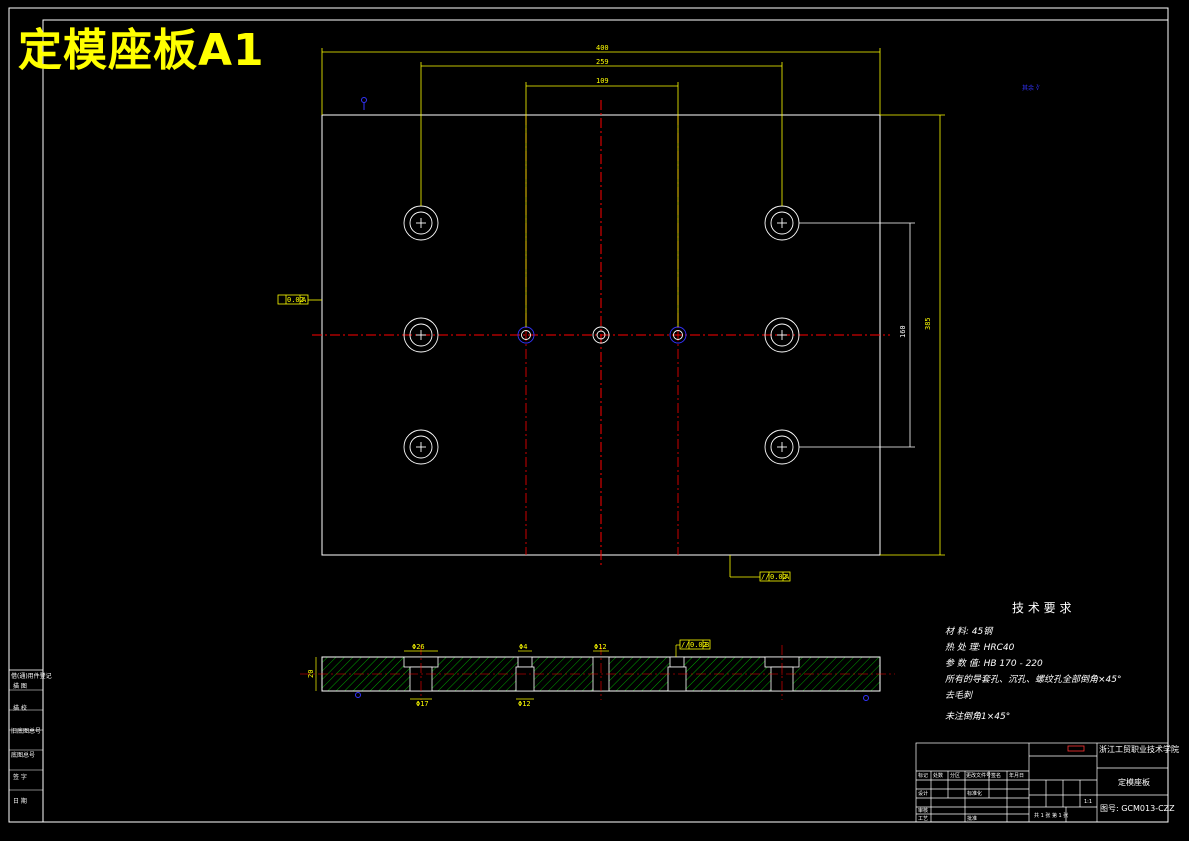 The width and height of the screenshot is (1189, 841). Describe the element at coordinates (707, 645) in the screenshot. I see `section-tol-datum: B` at that location.